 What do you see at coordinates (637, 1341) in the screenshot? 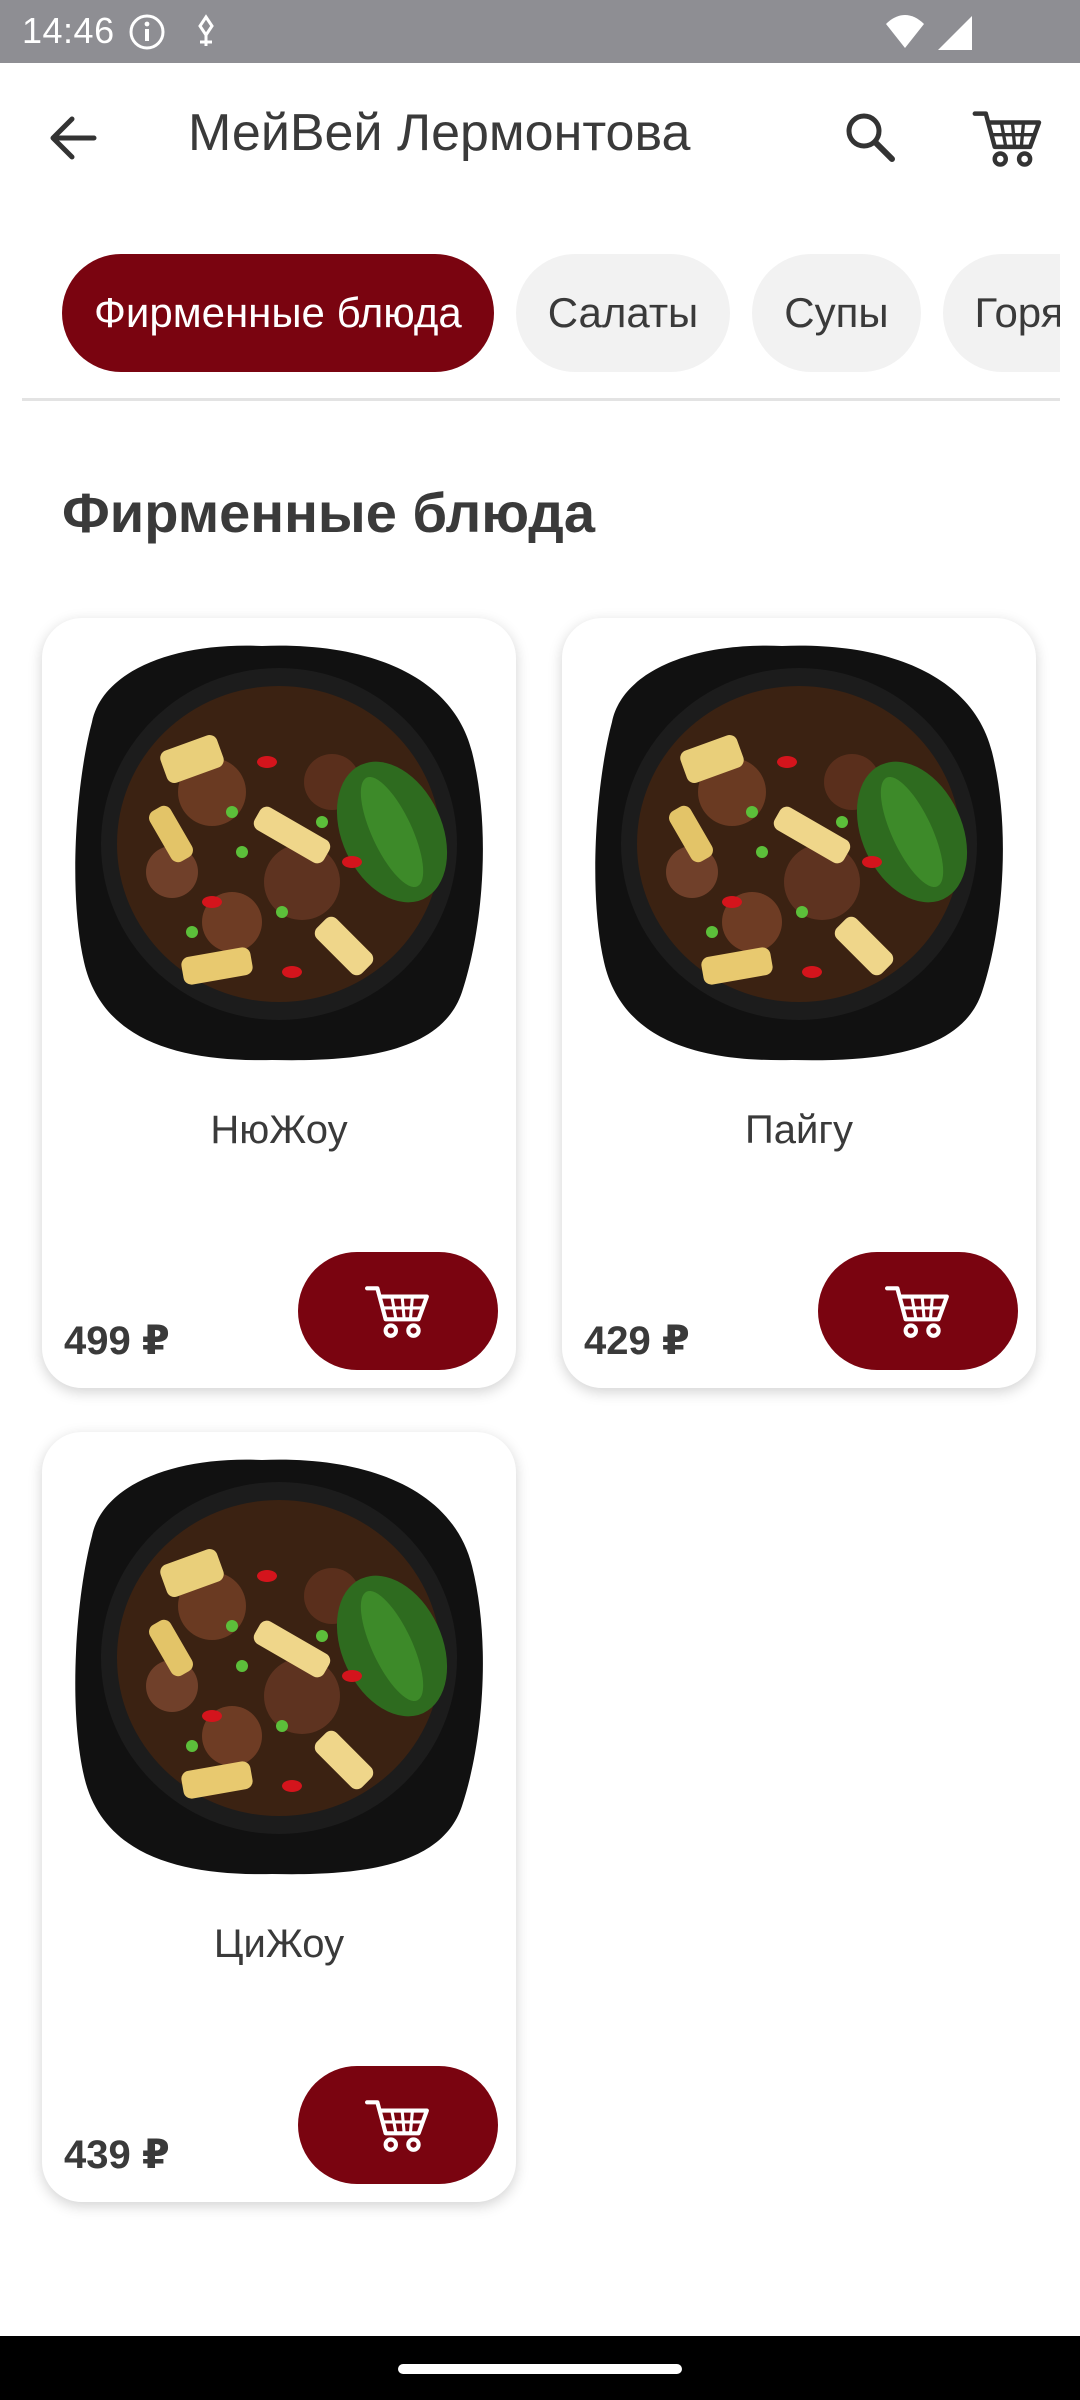
I see `product-price: 429 ₽` at bounding box center [637, 1341].